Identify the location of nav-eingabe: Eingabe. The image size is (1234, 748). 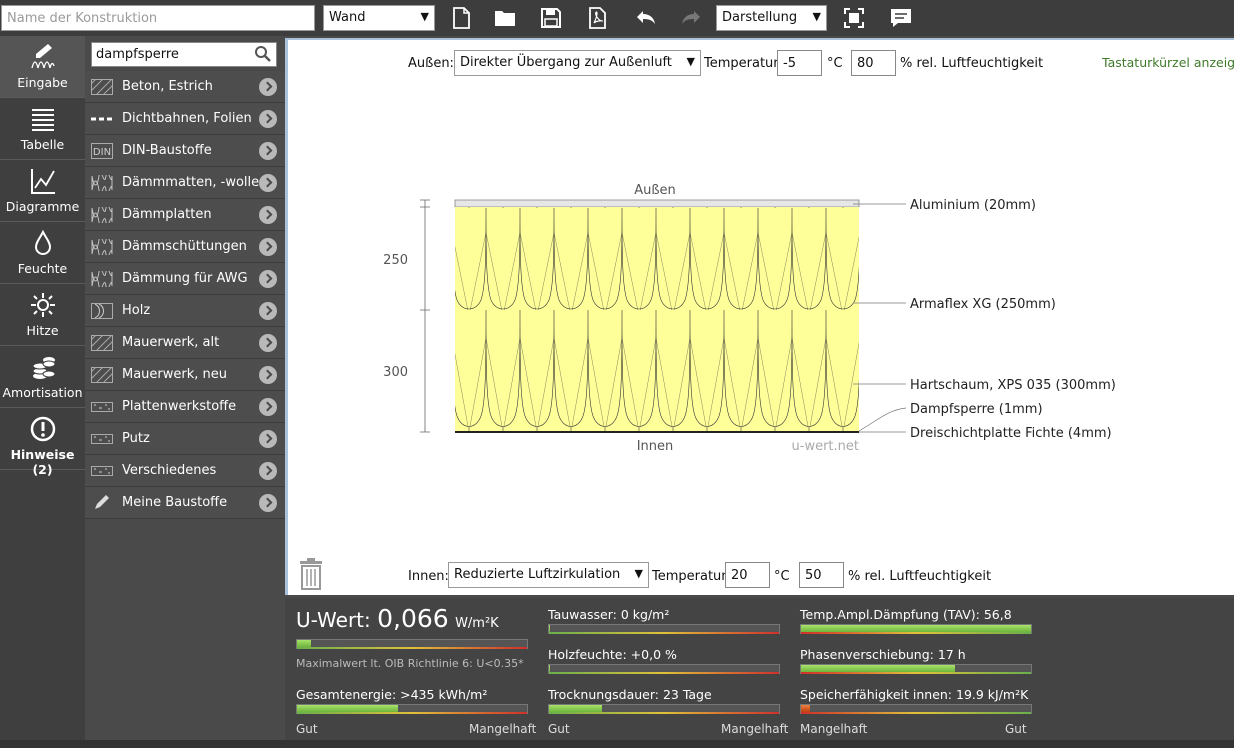
(42, 67).